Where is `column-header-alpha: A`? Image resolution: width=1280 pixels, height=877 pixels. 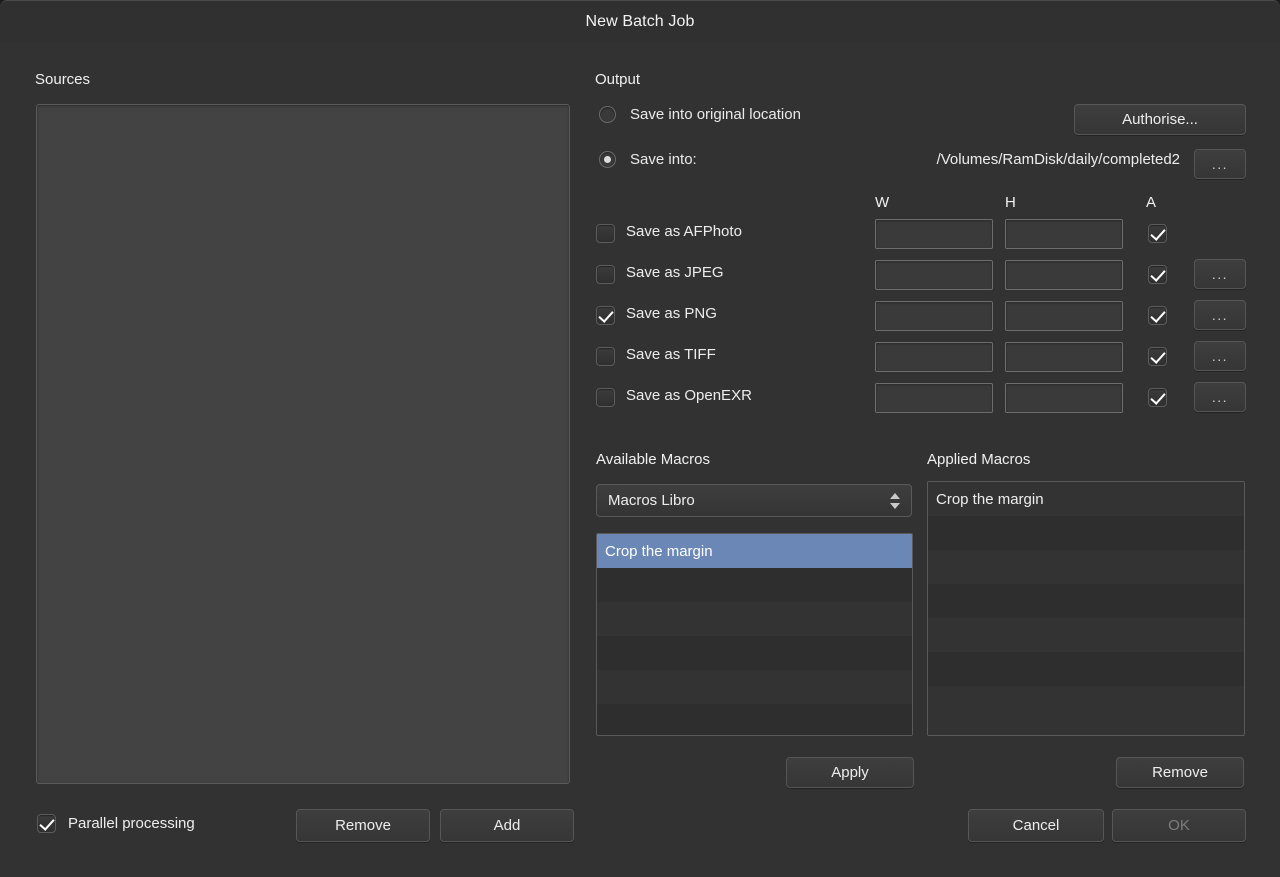
column-header-alpha: A is located at coordinates (1151, 202).